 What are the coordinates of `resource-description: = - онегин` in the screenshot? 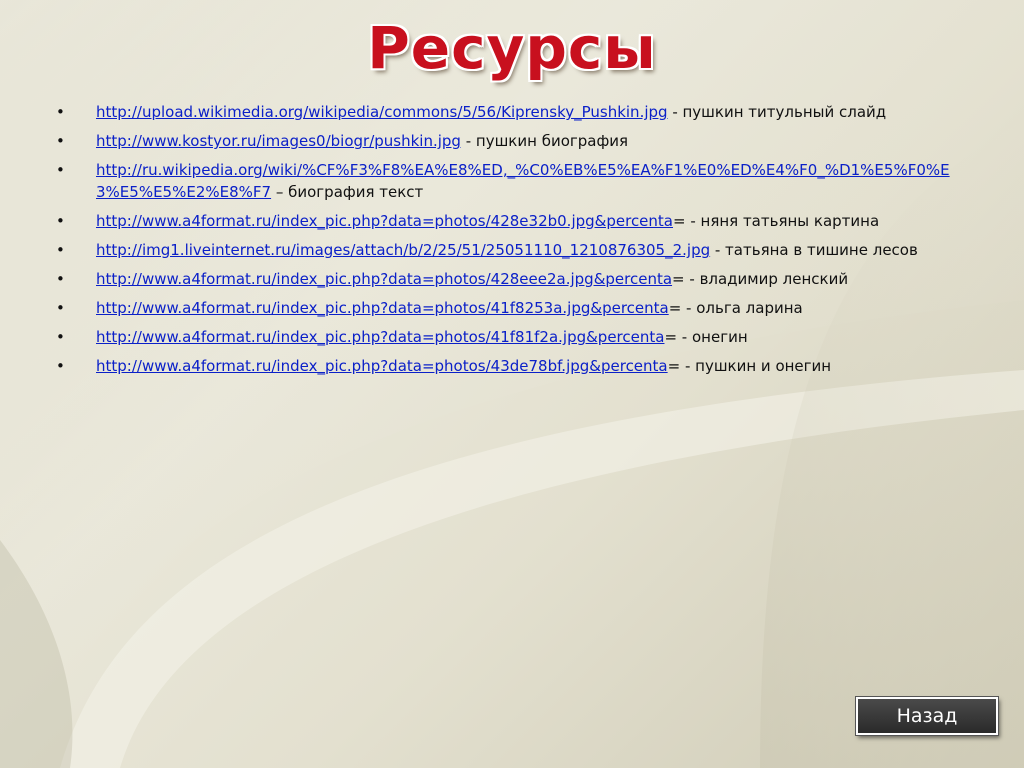 It's located at (706, 337).